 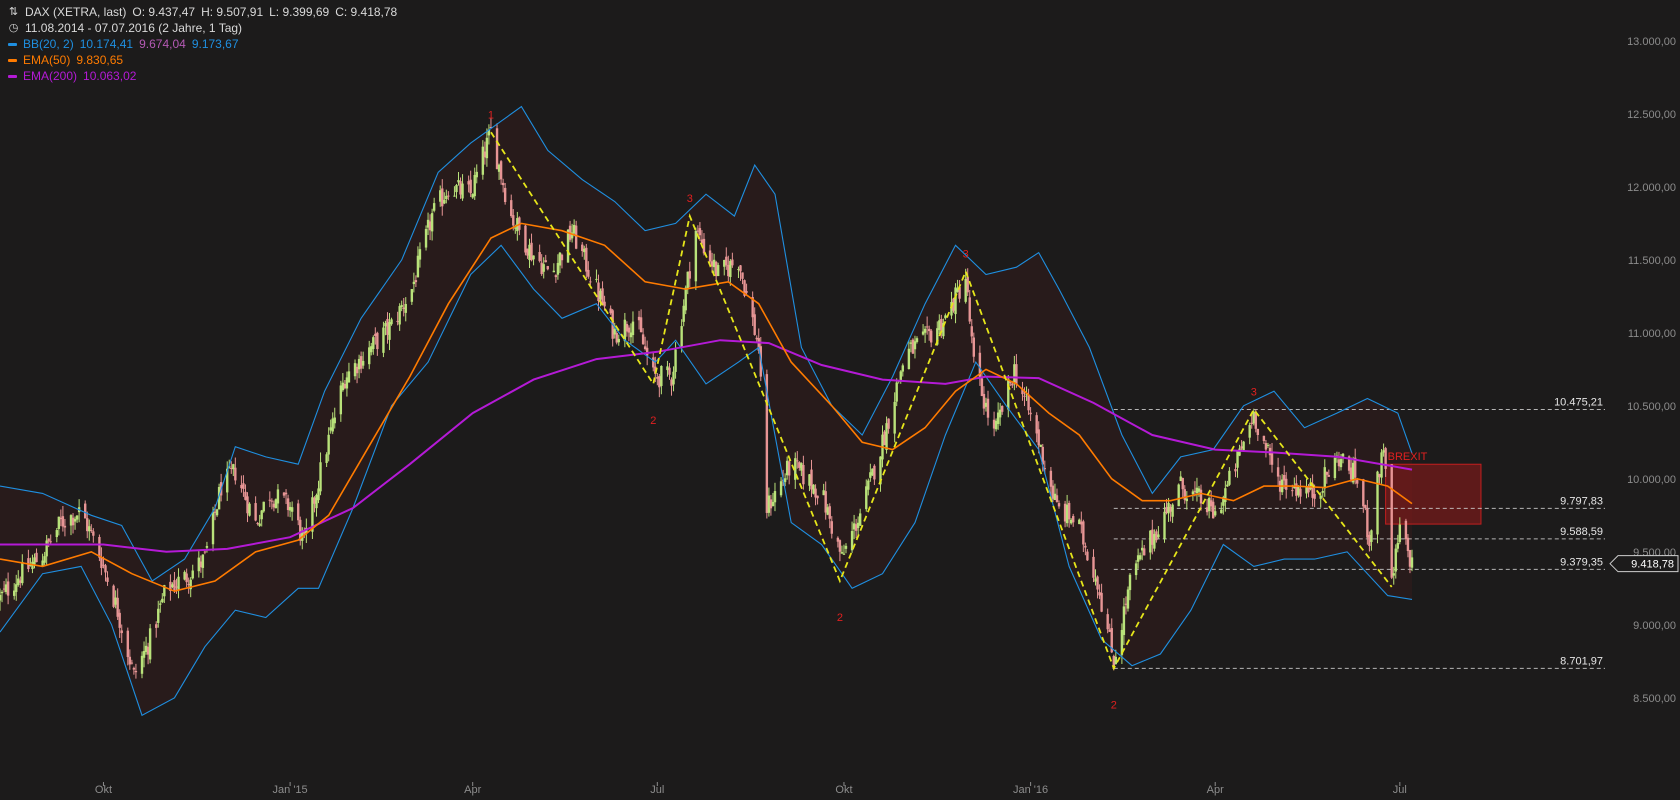 What do you see at coordinates (1654, 699) in the screenshot?
I see `y-tick-label: 8.500,00` at bounding box center [1654, 699].